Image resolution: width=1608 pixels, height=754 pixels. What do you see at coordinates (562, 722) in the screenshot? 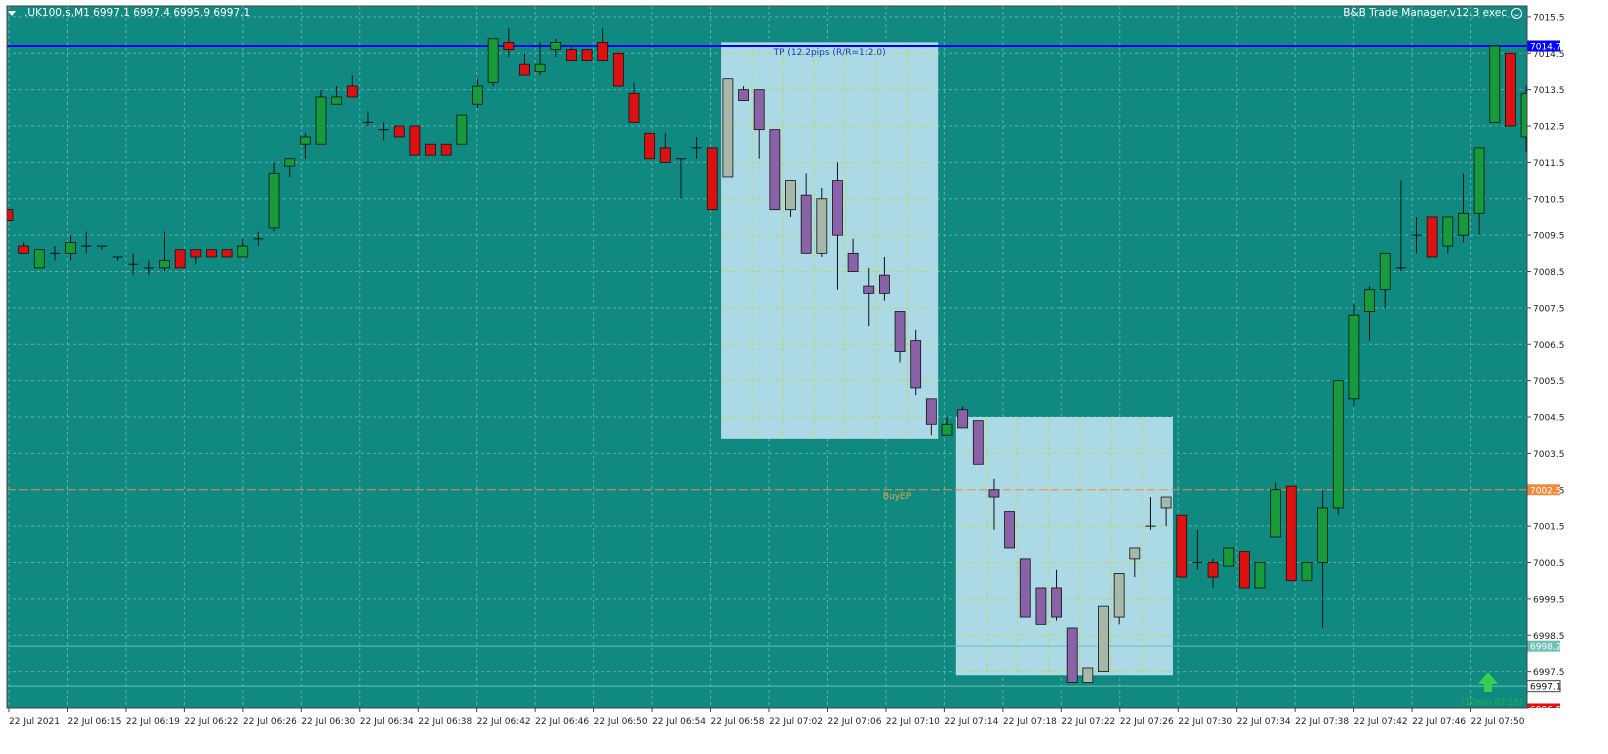
I see `time-tick-label: 22 Jul 06:46` at bounding box center [562, 722].